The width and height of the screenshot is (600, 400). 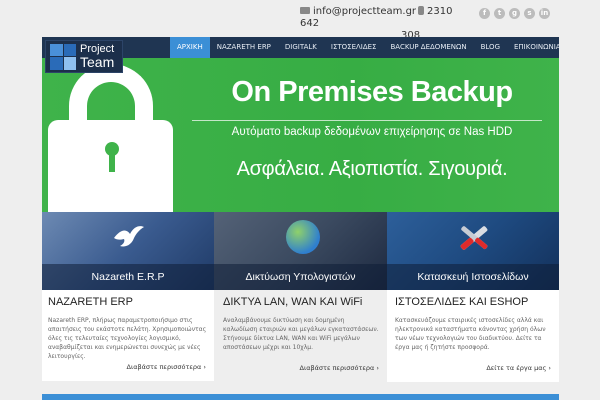 I want to click on logo-squares-icon, so click(x=63, y=56).